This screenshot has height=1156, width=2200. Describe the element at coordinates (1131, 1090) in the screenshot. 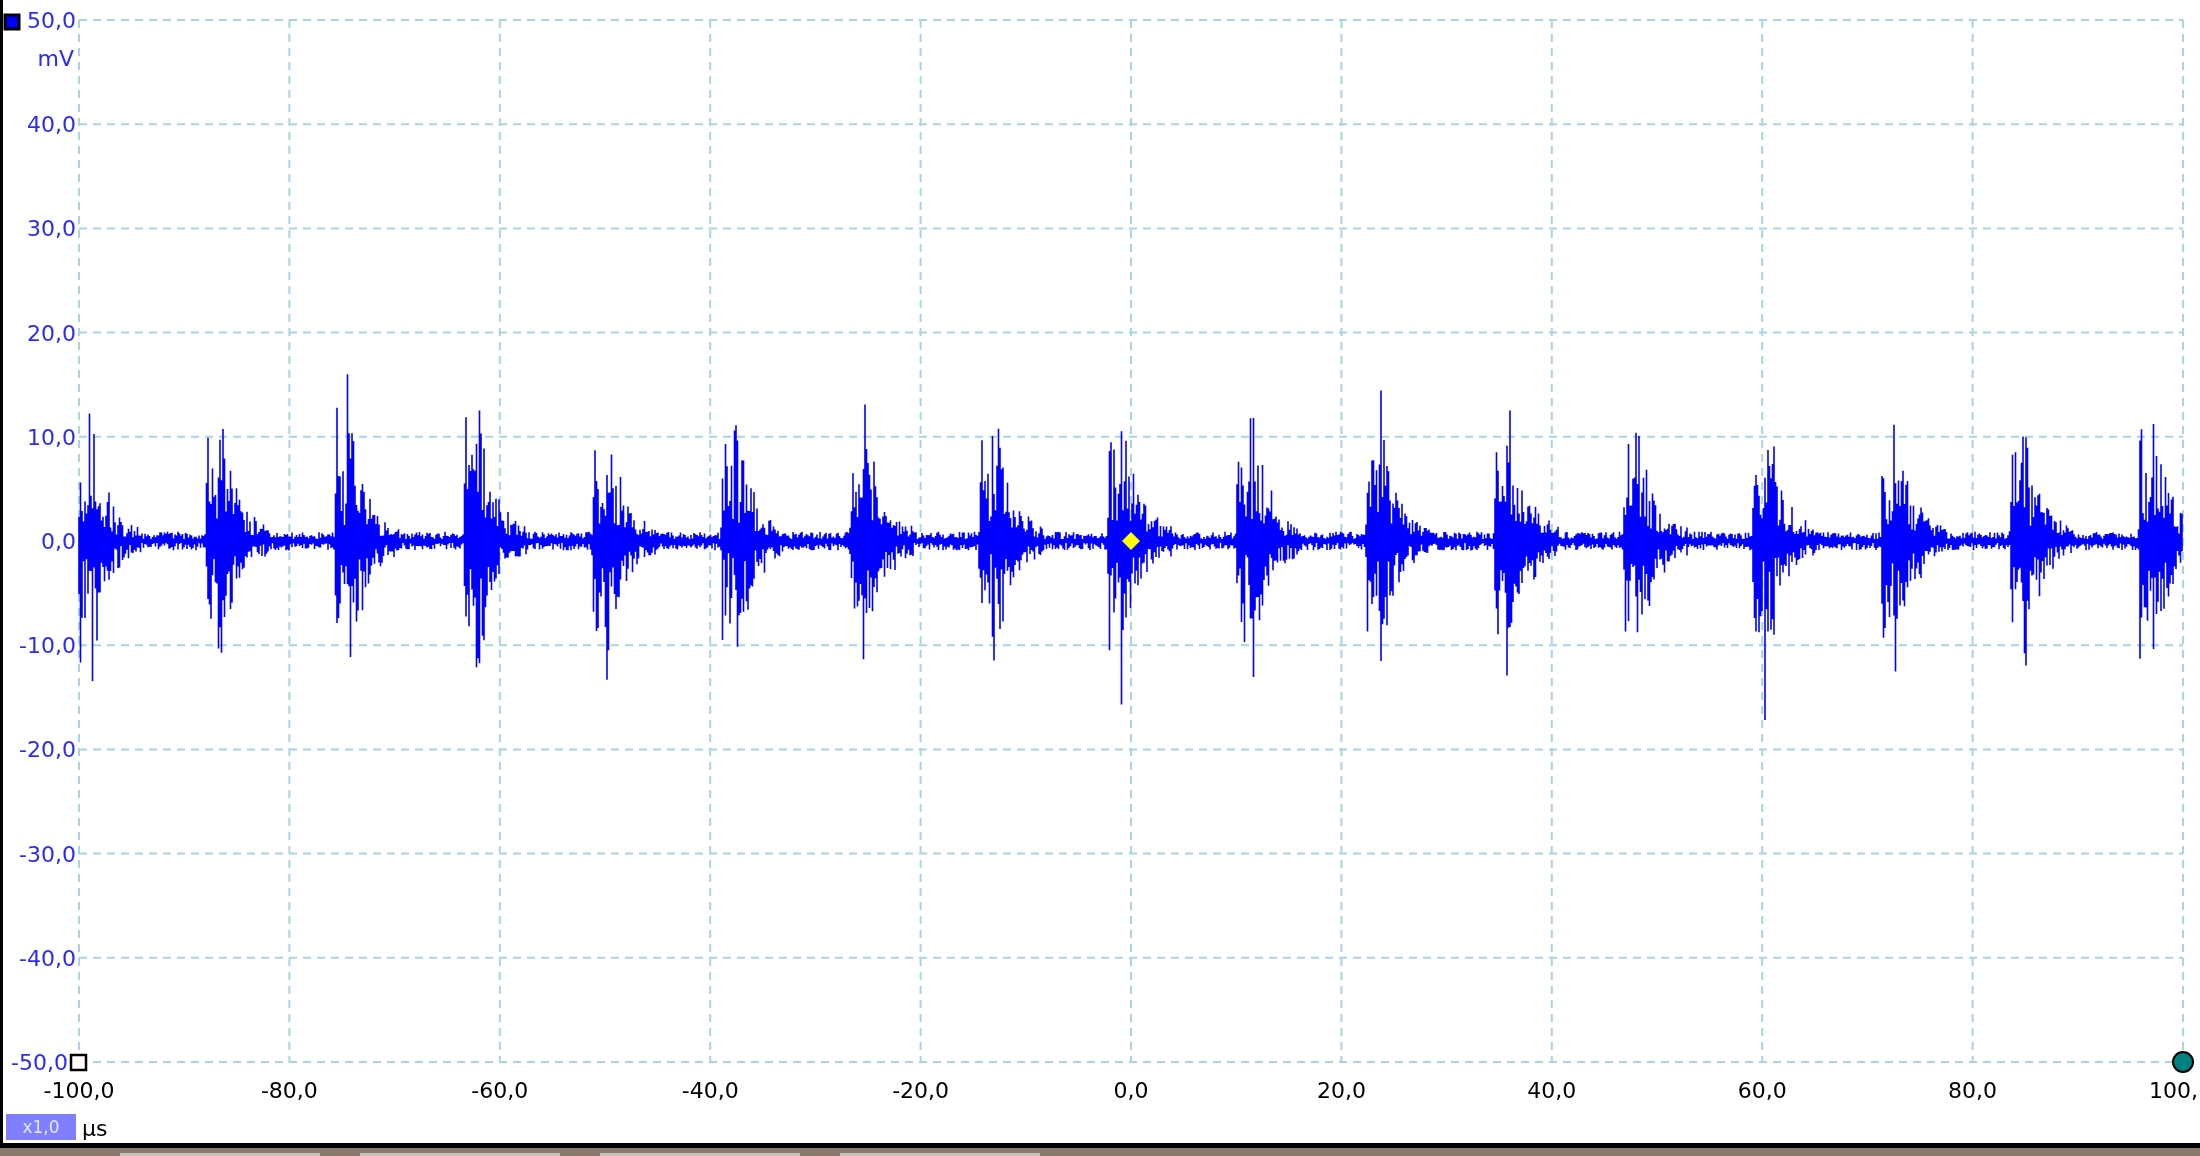

I see `x-axis-label: 0,0` at that location.